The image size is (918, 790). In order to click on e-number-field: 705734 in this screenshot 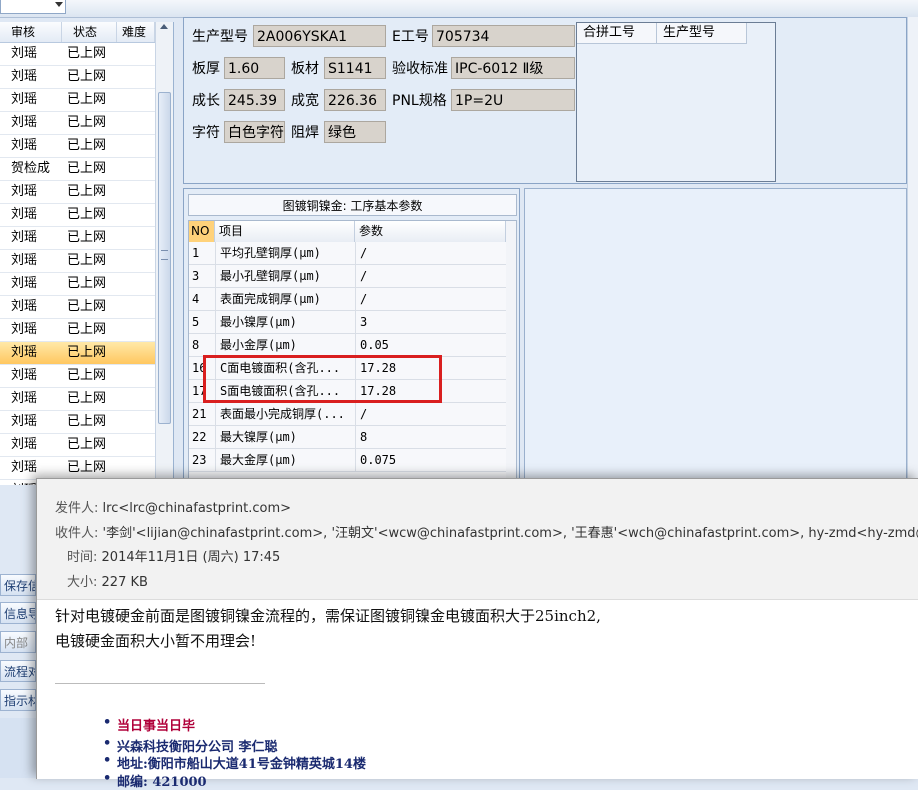, I will do `click(503, 36)`.